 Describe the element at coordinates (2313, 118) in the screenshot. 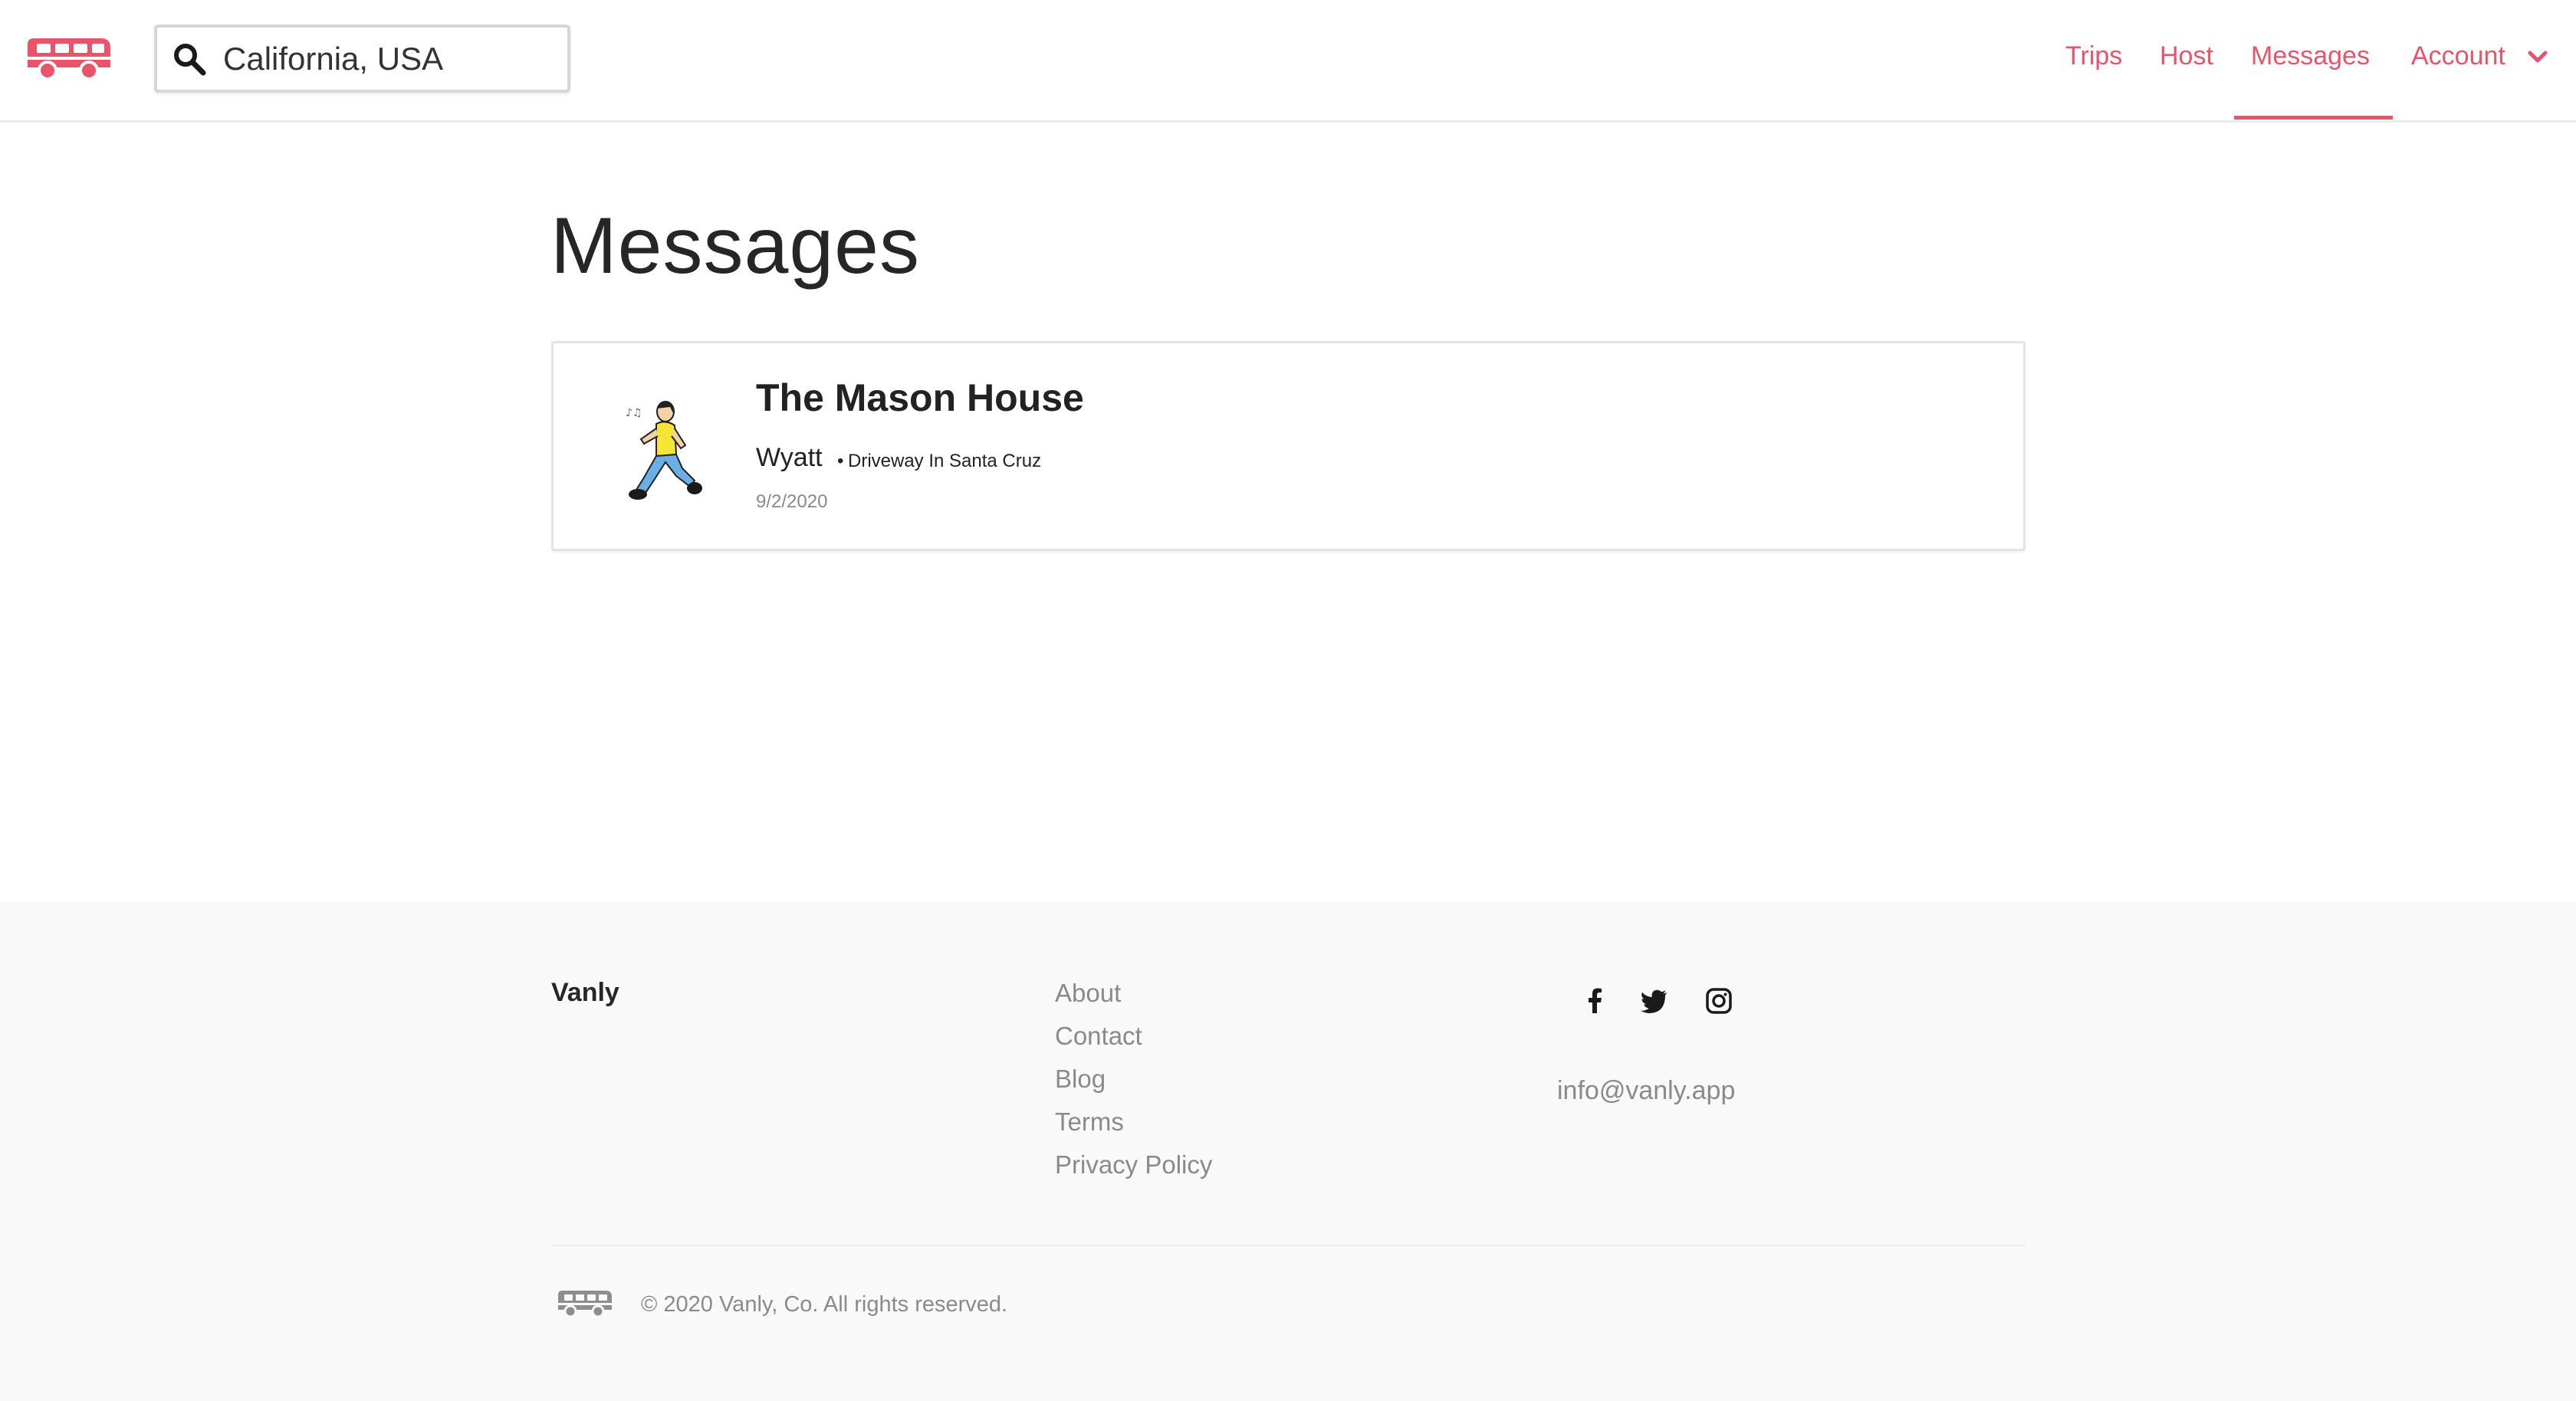

I see `active-tab-indicator` at that location.